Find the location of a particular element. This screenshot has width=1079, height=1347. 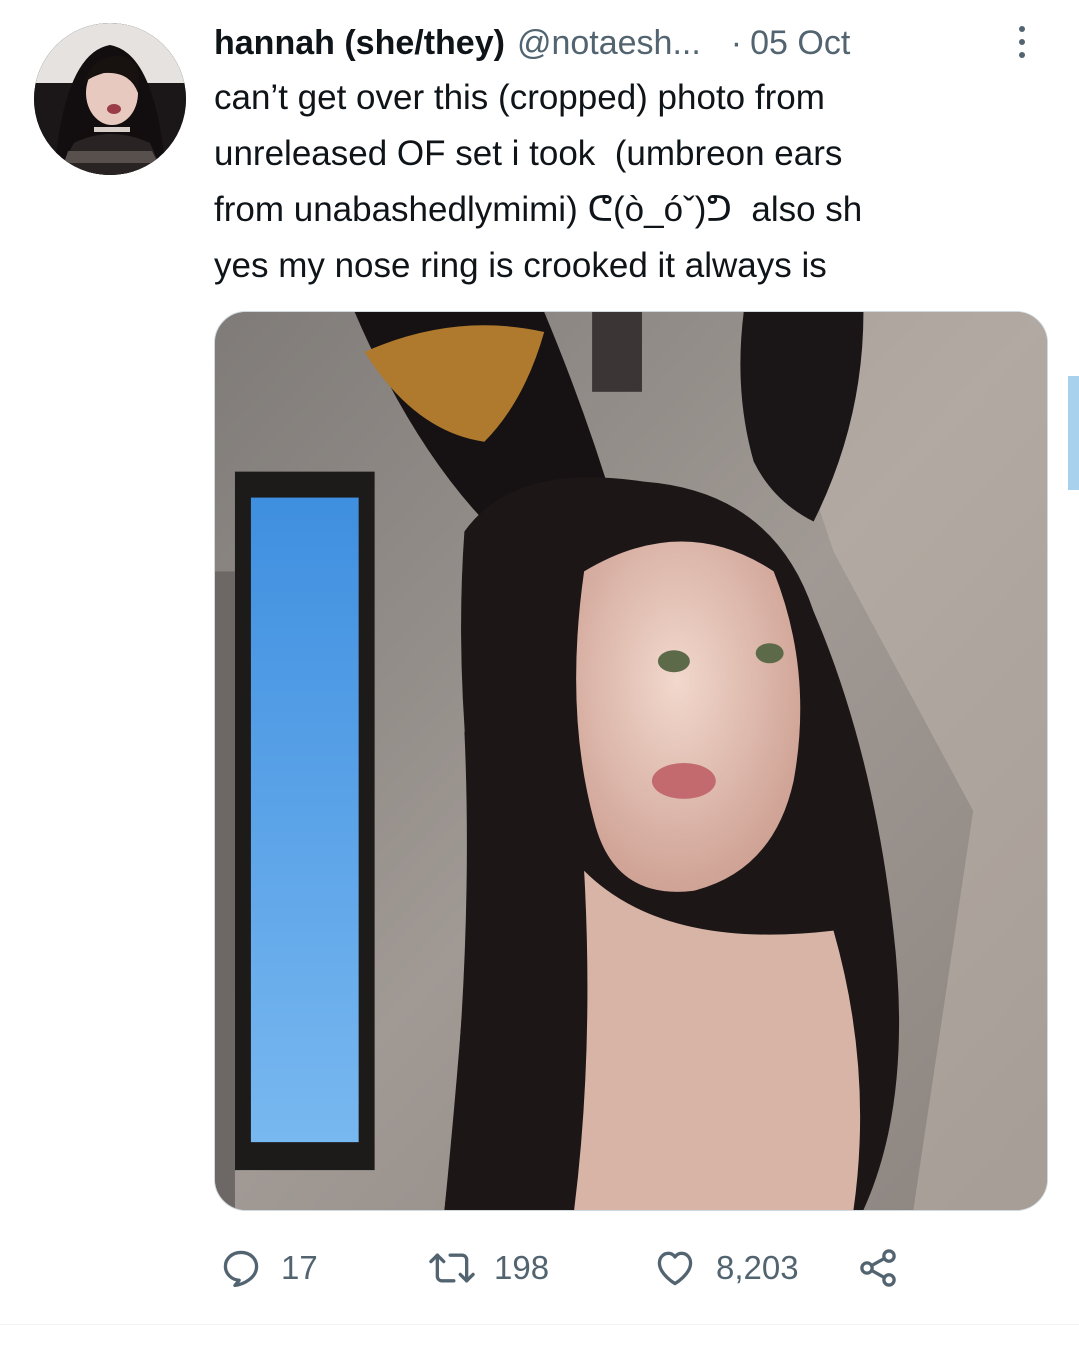

tweet-timestamp: 05 Oct is located at coordinates (800, 43).